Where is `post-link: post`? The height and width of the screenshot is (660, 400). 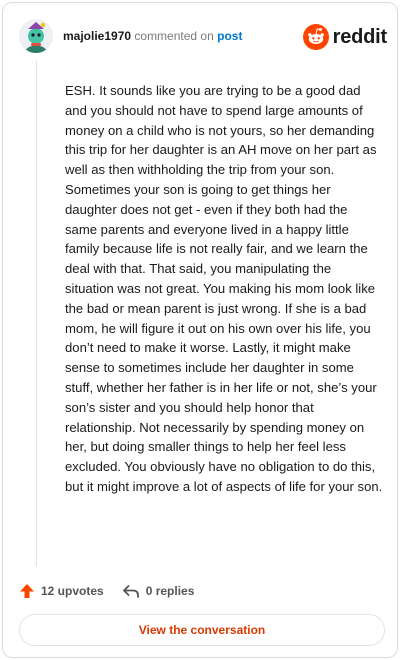 post-link: post is located at coordinates (229, 36).